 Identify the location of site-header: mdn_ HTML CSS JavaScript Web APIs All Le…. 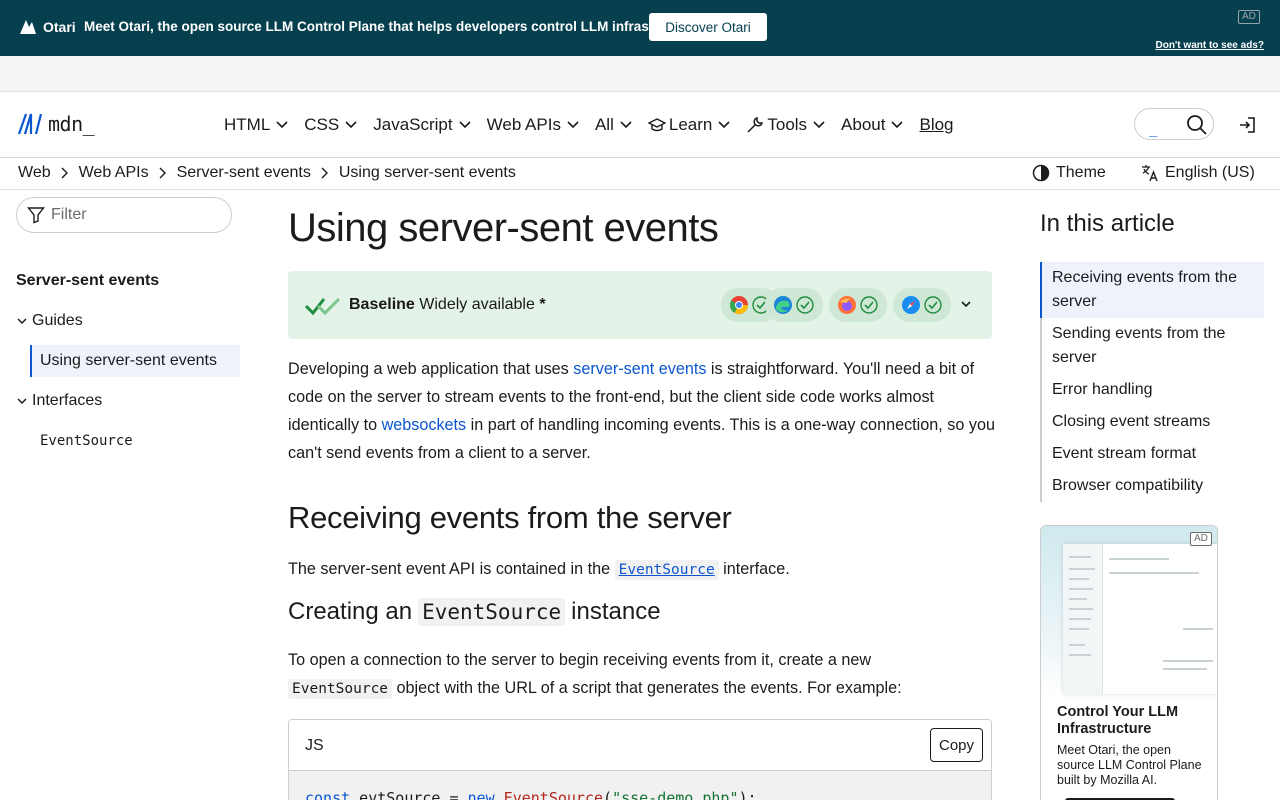
(640, 125).